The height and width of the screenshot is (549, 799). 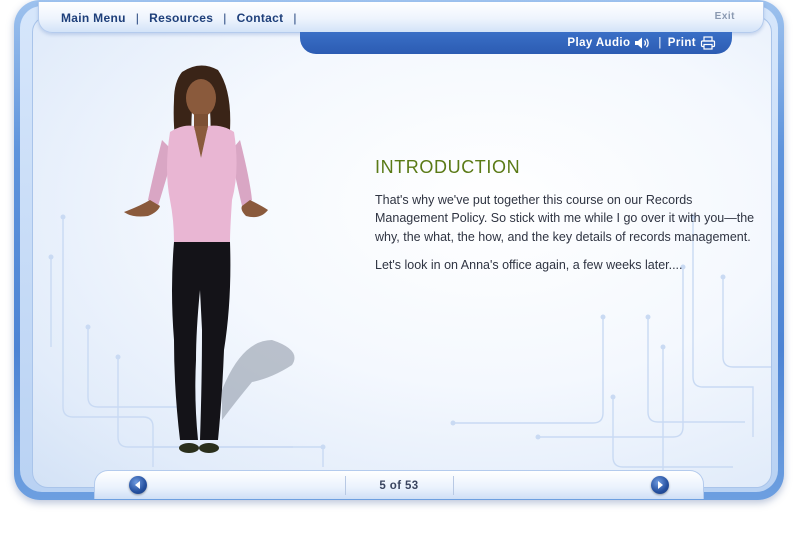 I want to click on exit-button: Exit, so click(x=725, y=16).